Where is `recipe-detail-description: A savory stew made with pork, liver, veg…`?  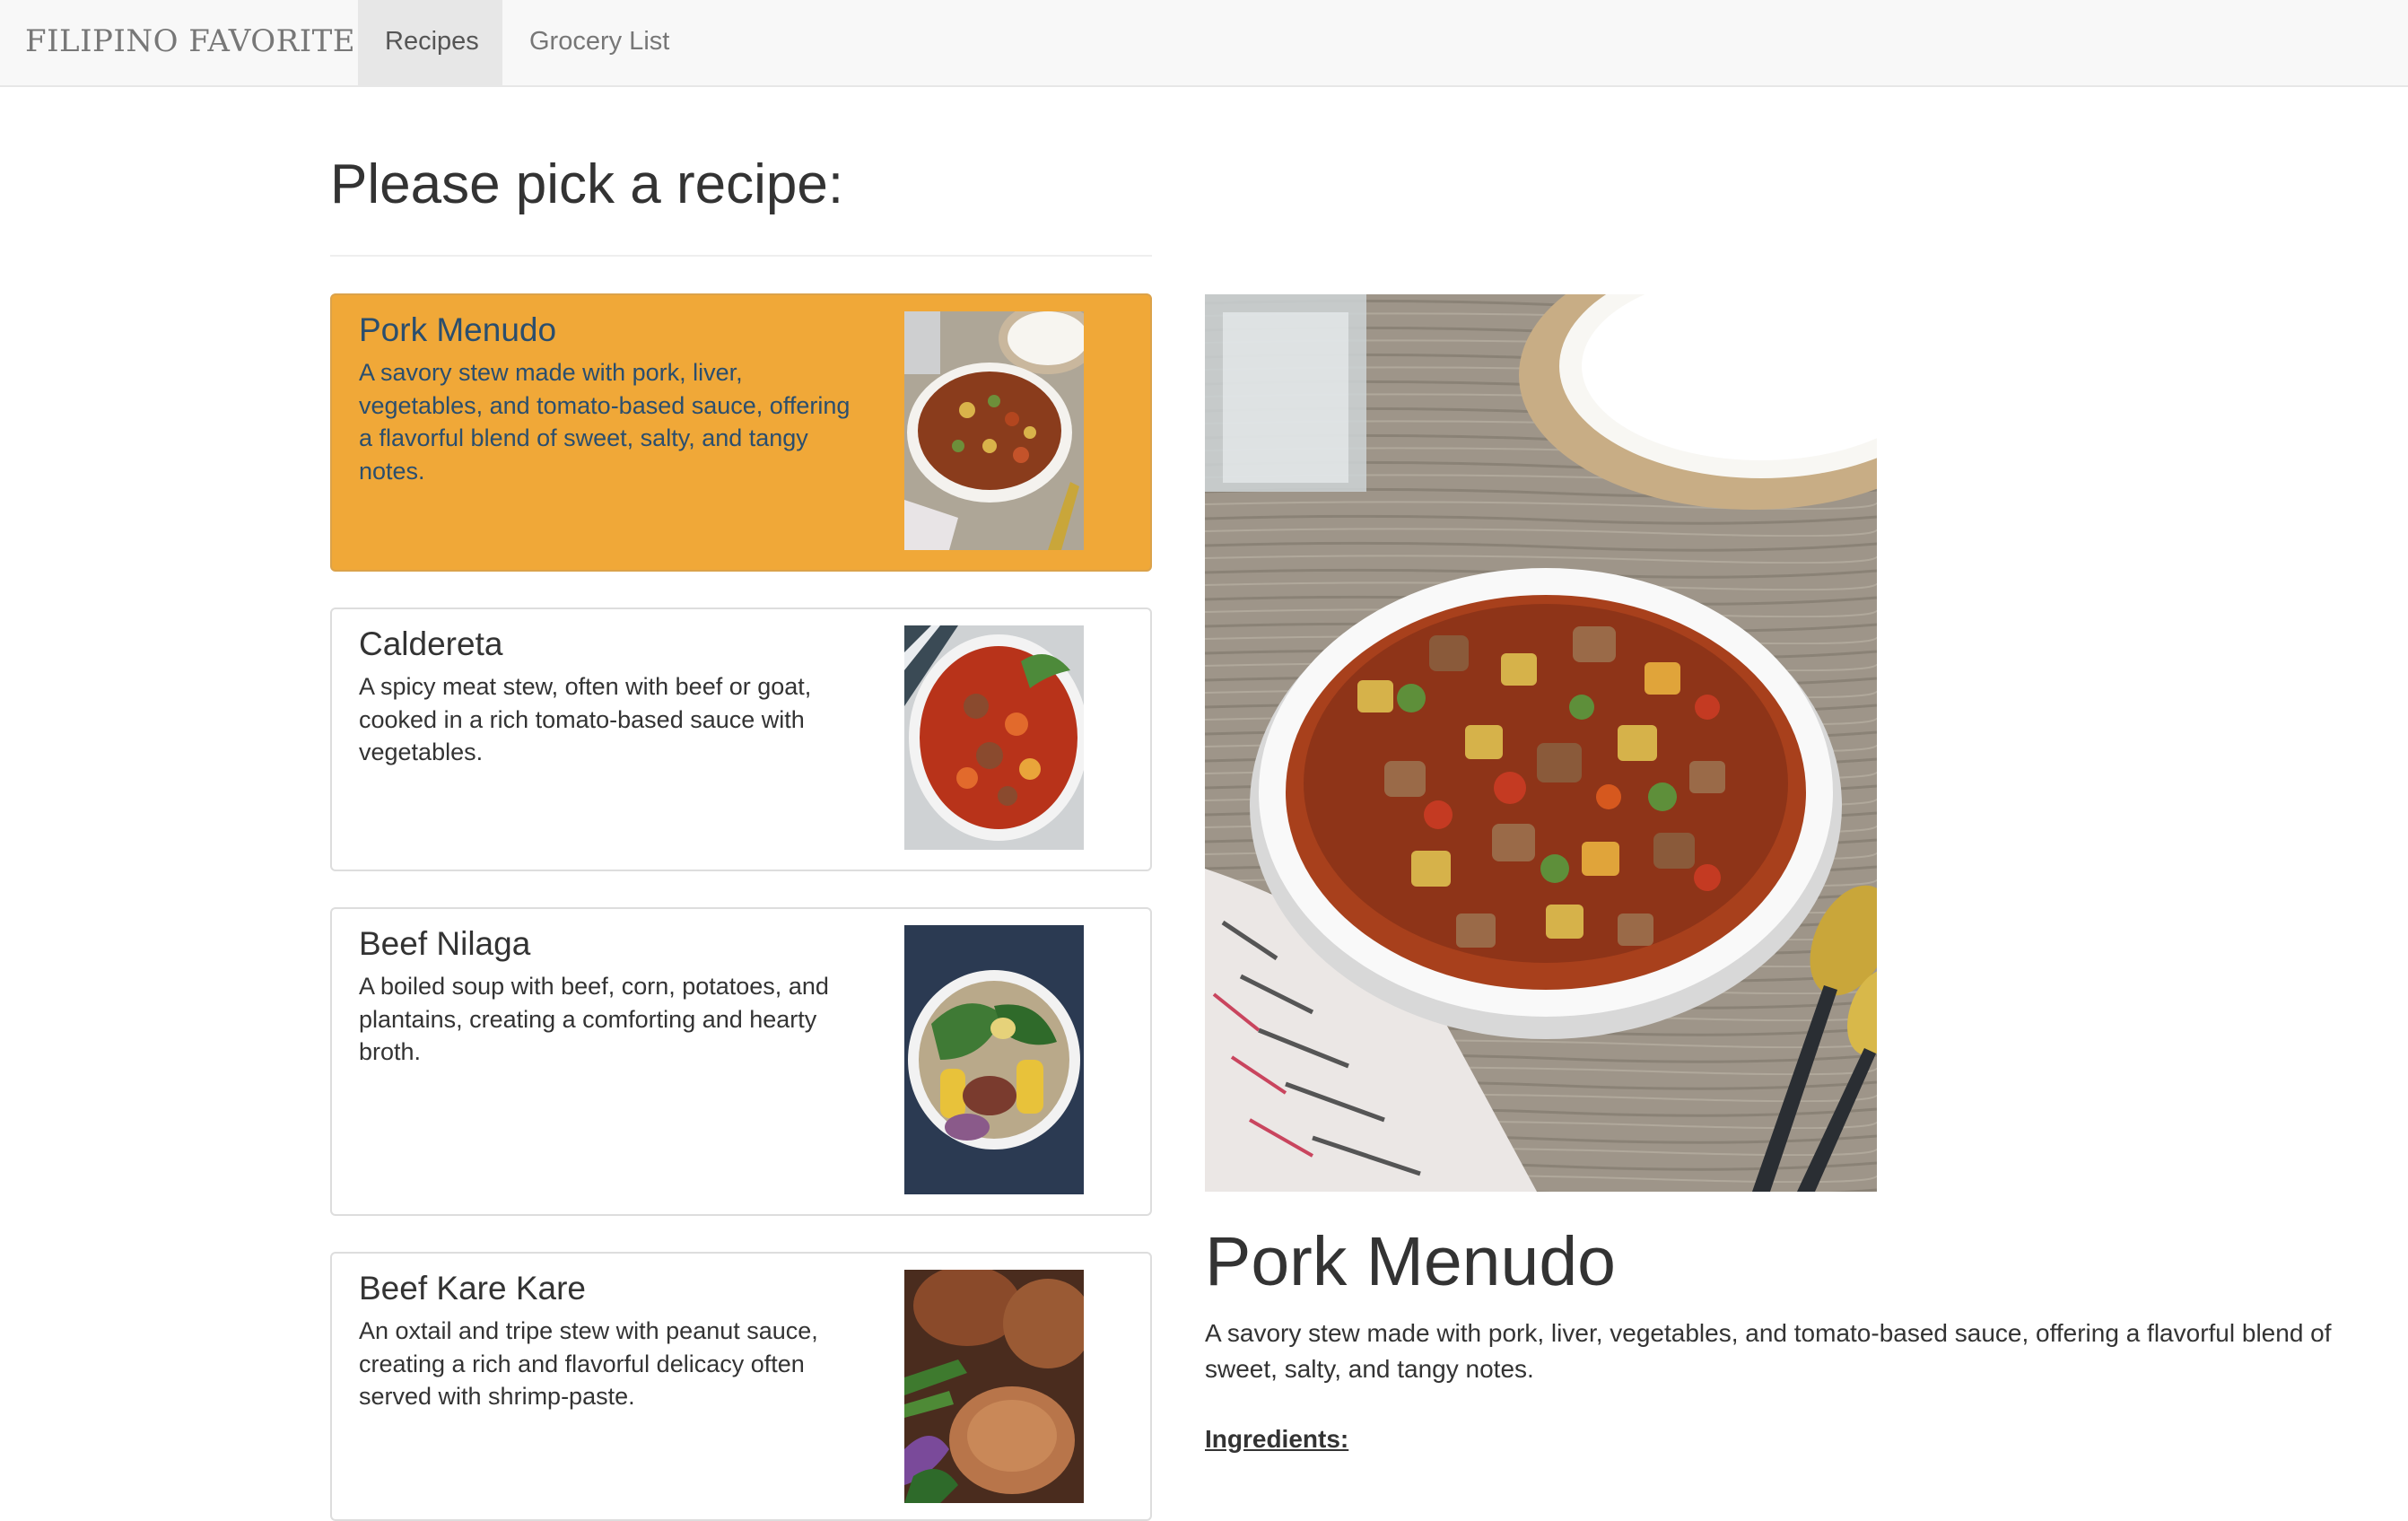
recipe-detail-description: A savory stew made with pork, liver, veg… is located at coordinates (1768, 1351).